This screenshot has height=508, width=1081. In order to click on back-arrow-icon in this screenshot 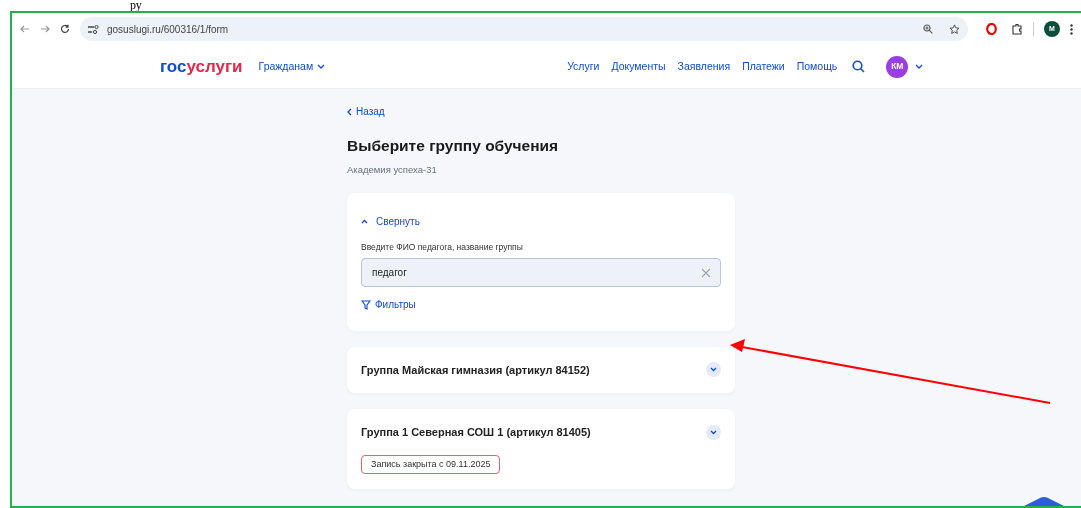, I will do `click(25, 29)`.